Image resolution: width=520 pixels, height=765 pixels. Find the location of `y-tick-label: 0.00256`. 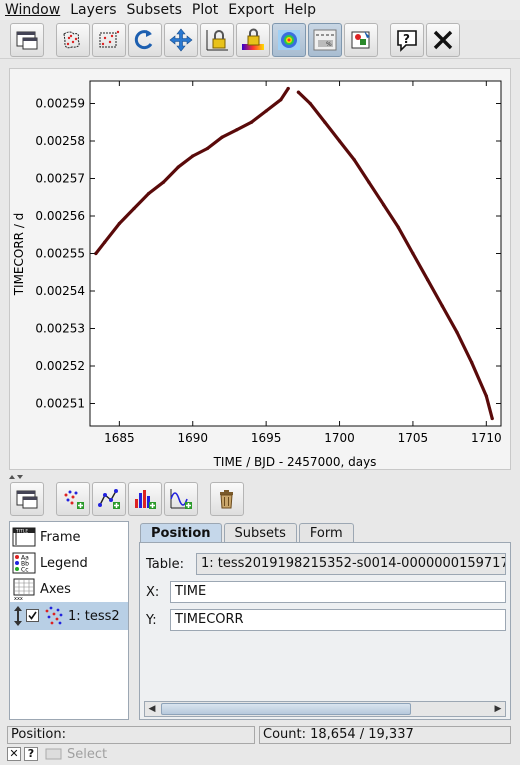

y-tick-label: 0.00256 is located at coordinates (60, 216).